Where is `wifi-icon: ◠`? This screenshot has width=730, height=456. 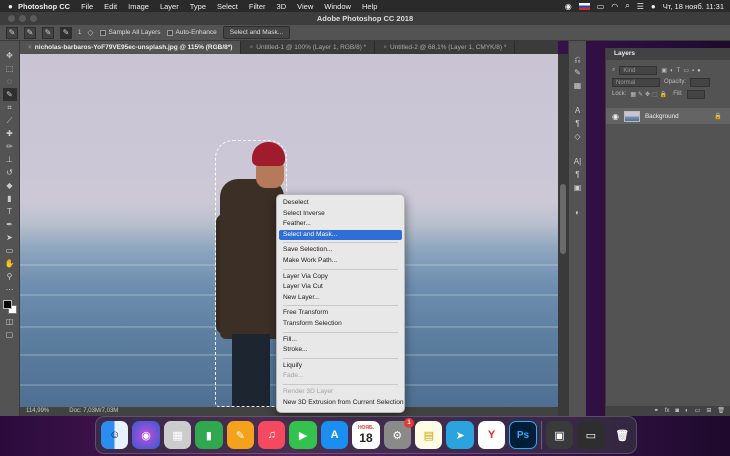 wifi-icon: ◠ is located at coordinates (614, 6).